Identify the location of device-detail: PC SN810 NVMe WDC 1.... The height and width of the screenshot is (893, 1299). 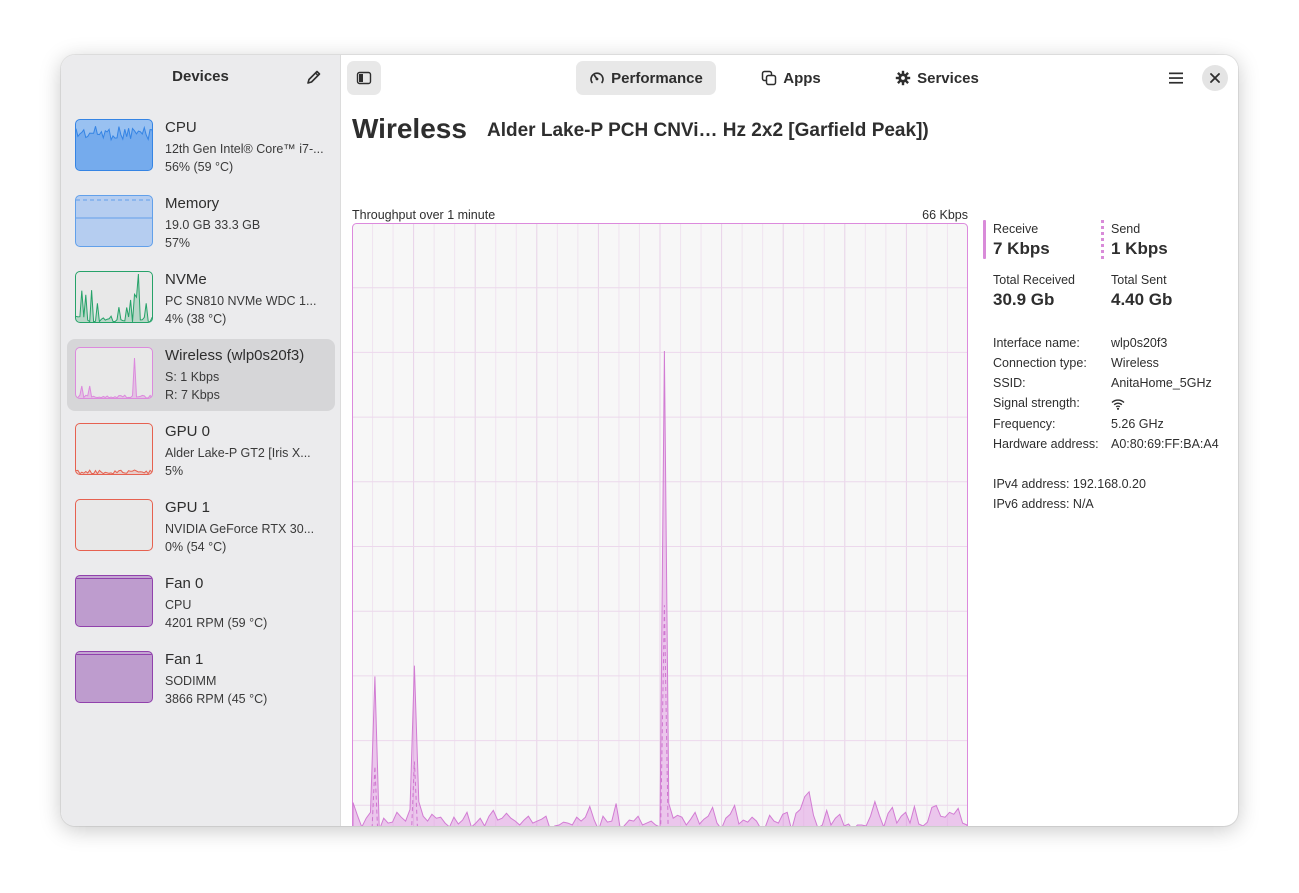
(241, 301).